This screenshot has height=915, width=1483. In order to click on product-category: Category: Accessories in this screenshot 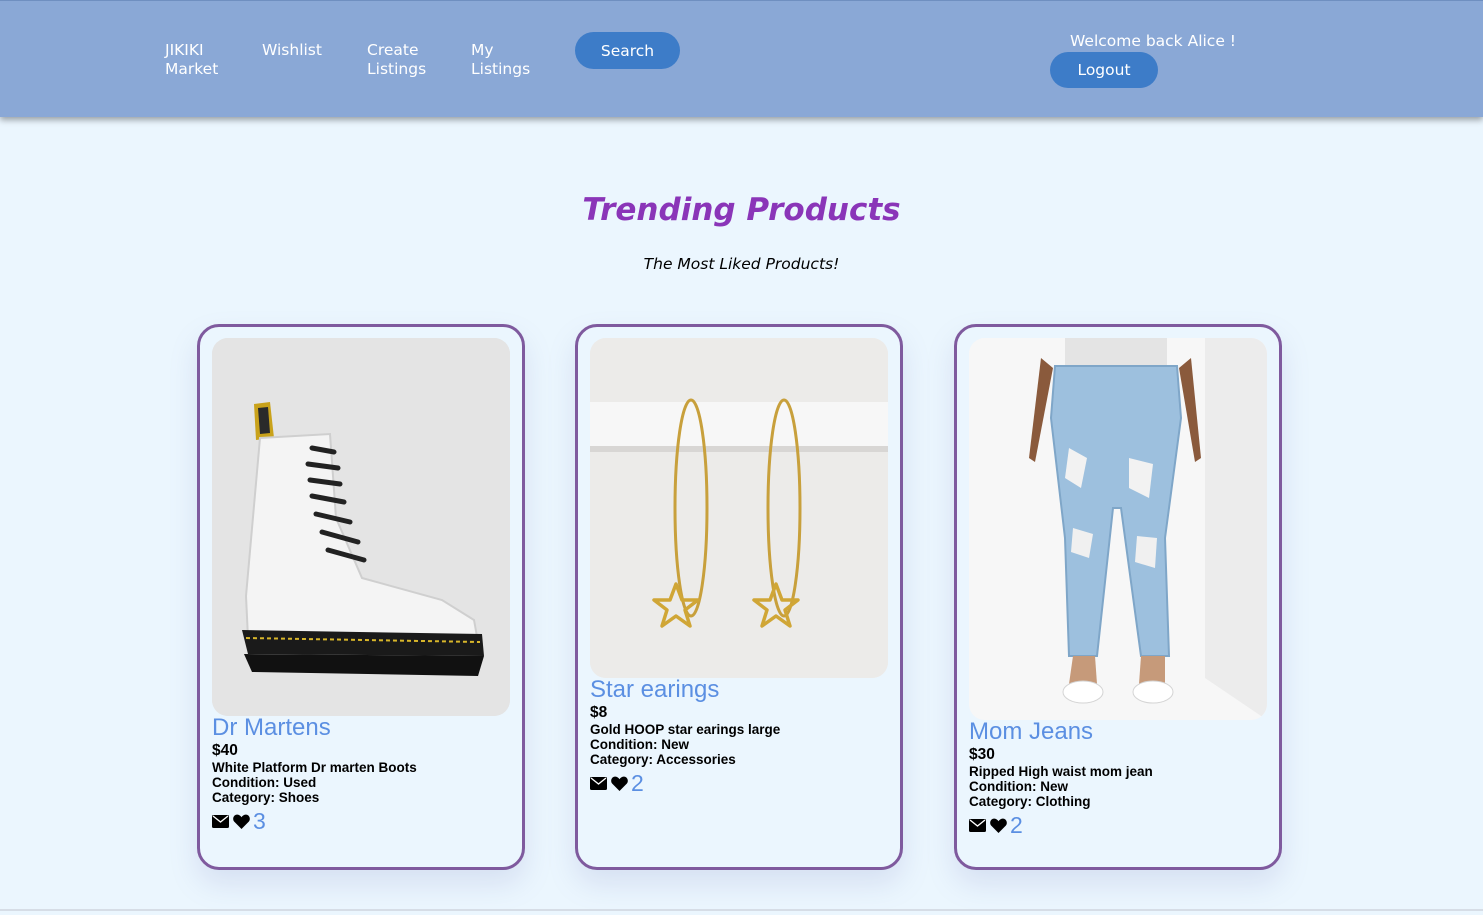, I will do `click(663, 759)`.